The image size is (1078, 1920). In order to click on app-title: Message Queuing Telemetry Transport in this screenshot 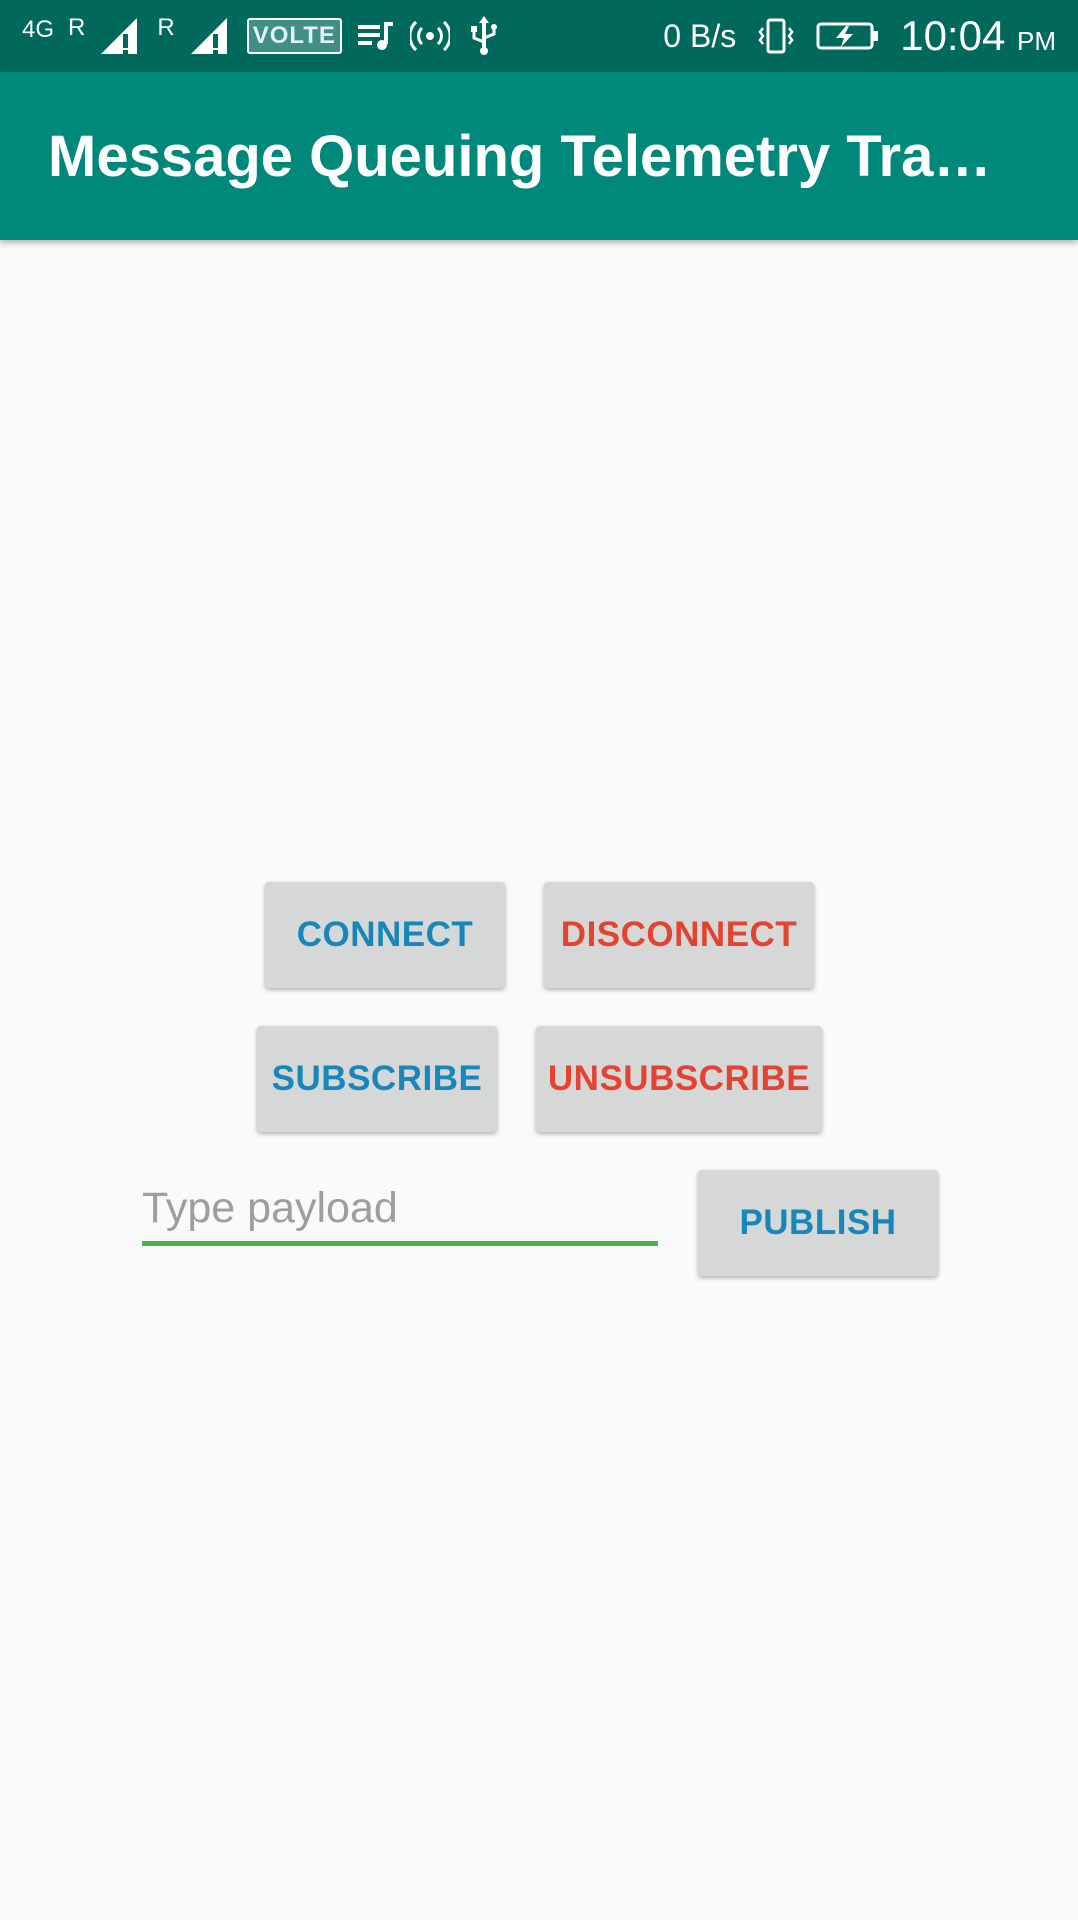, I will do `click(528, 156)`.